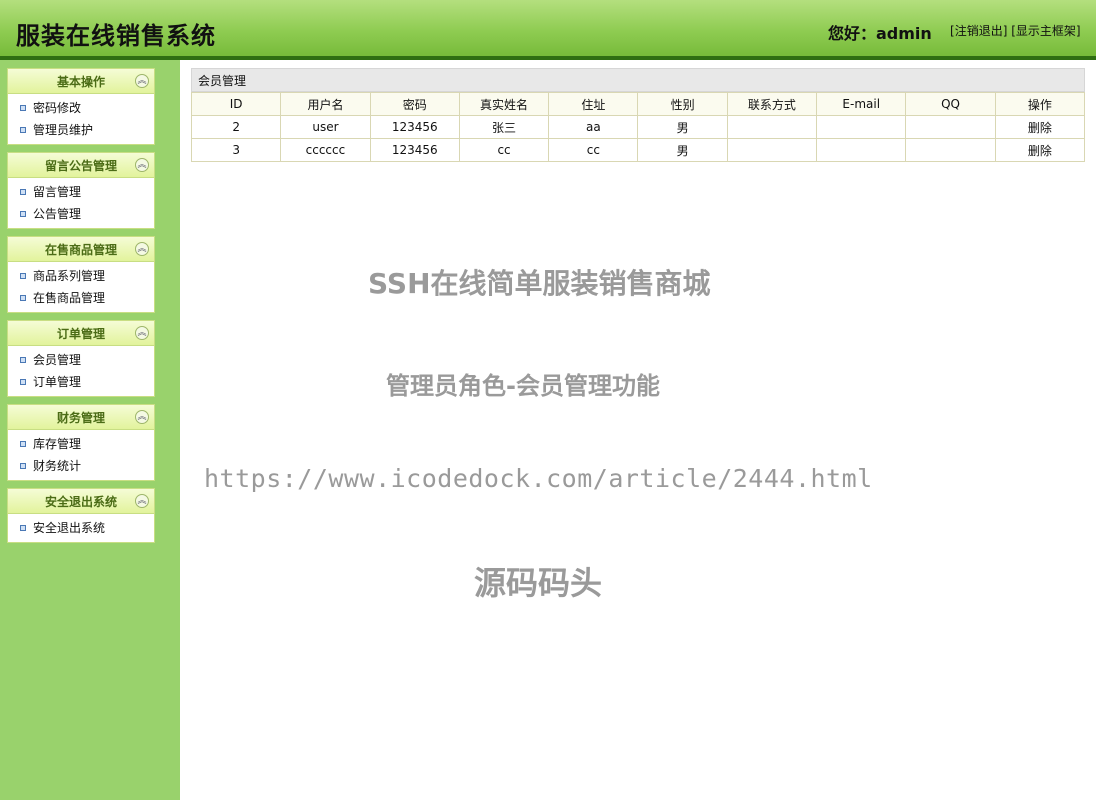 The image size is (1096, 800). What do you see at coordinates (57, 466) in the screenshot?
I see `sidebar-item-label: 财务统计` at bounding box center [57, 466].